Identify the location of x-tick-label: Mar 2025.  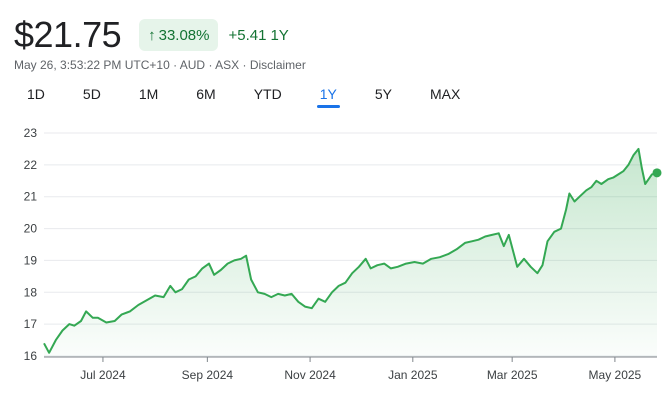
(512, 375).